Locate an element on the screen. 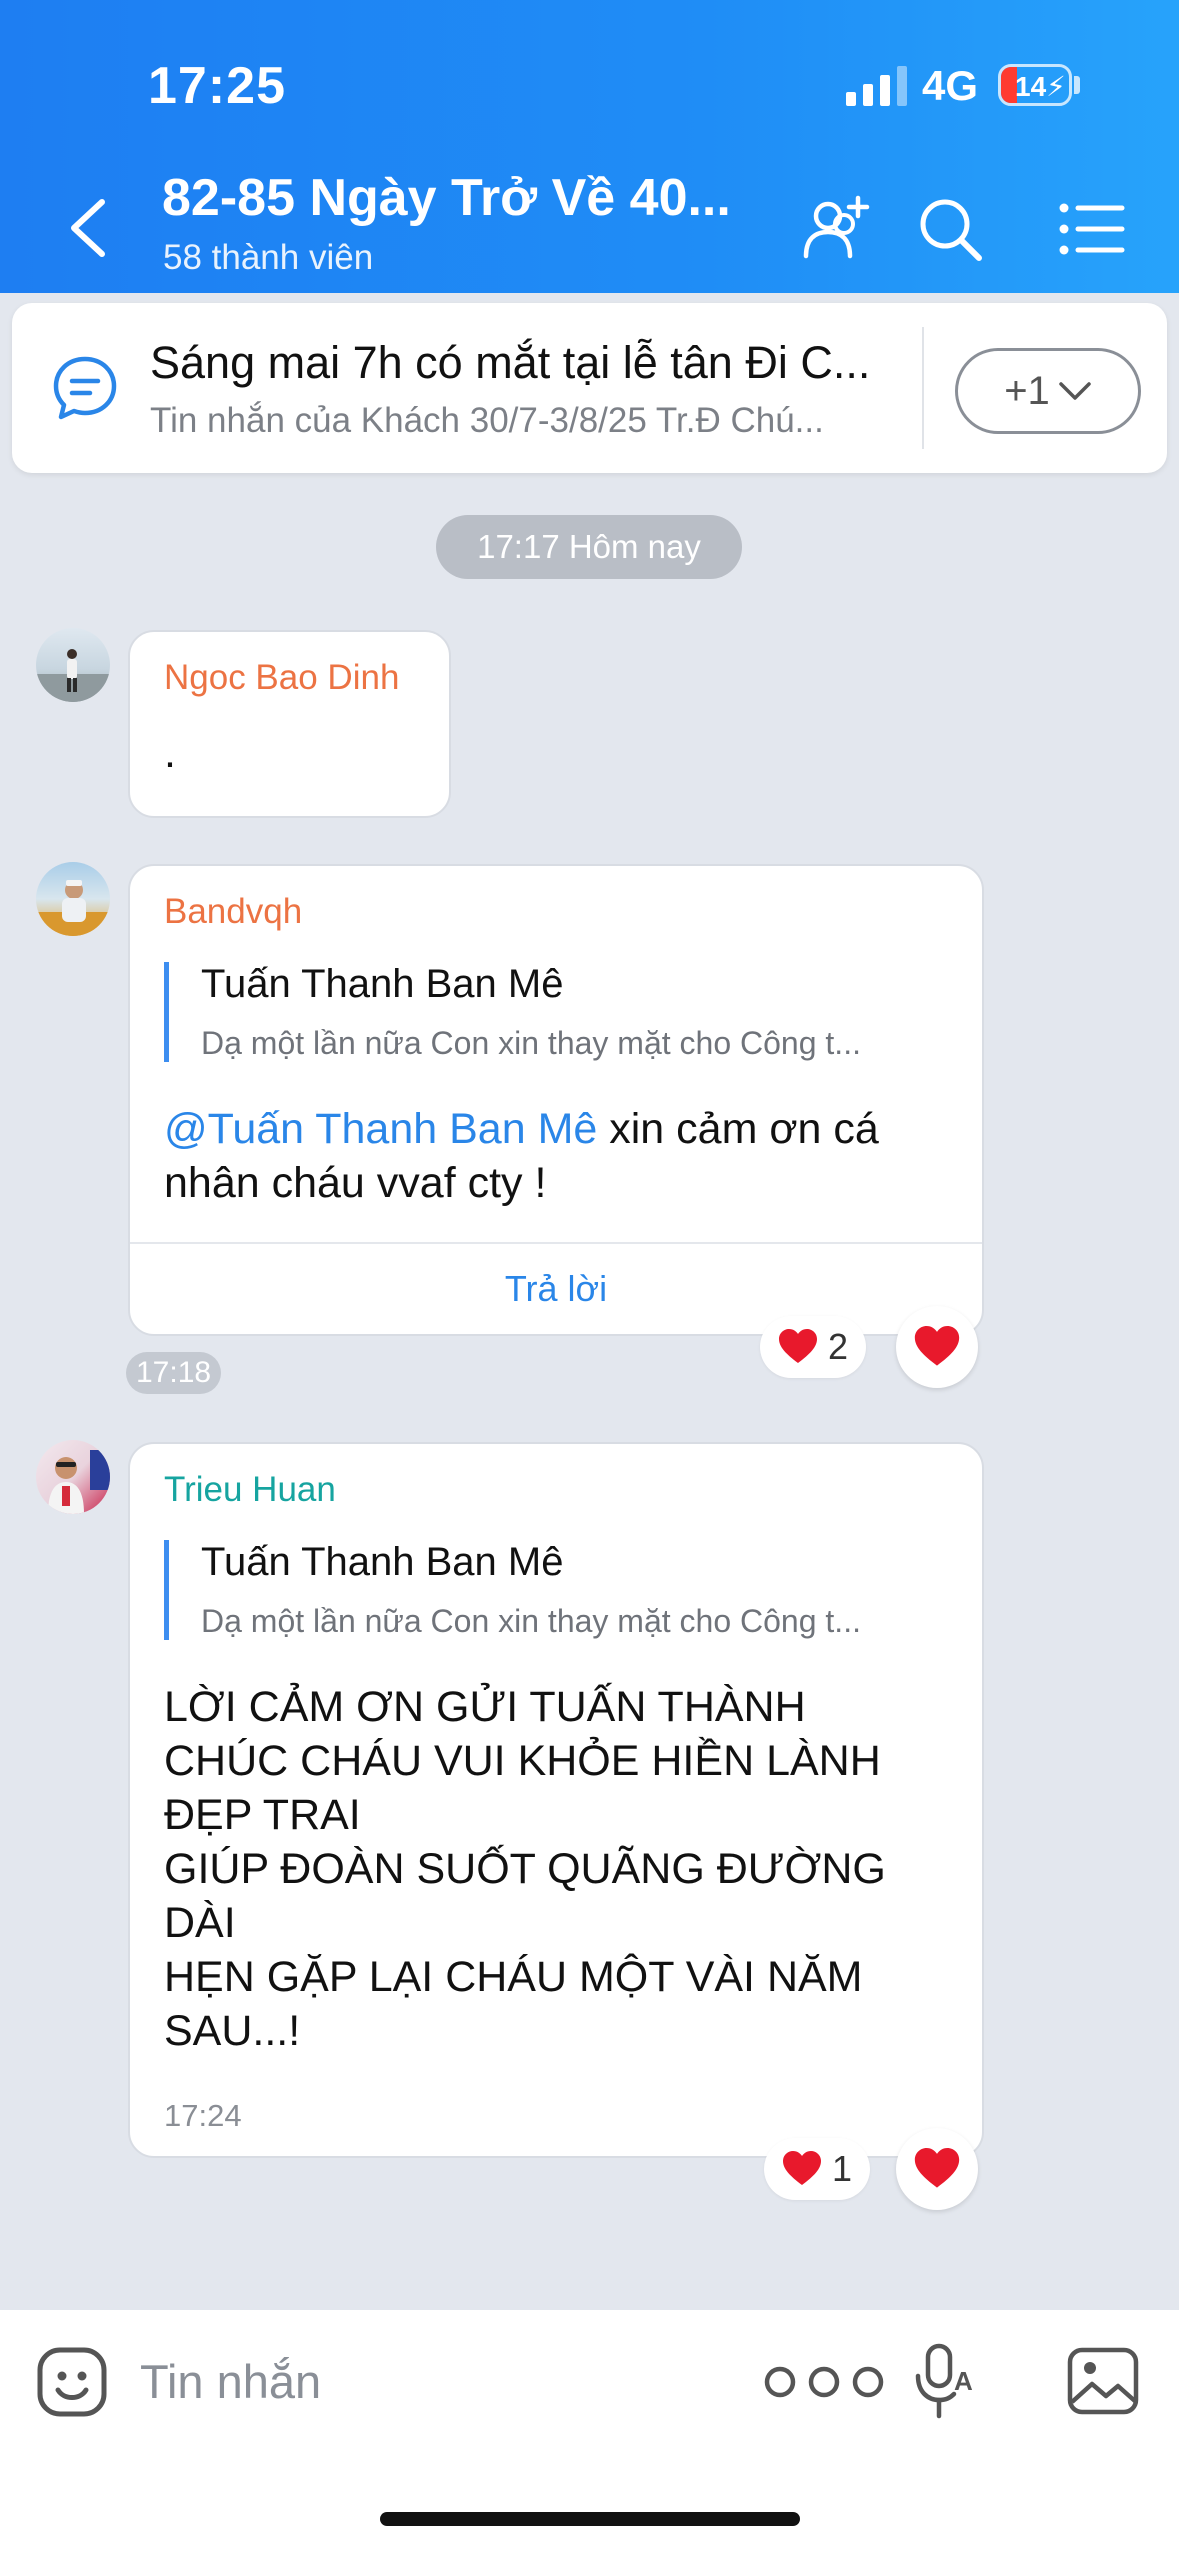 The width and height of the screenshot is (1179, 2556). reaction-summary: 2 is located at coordinates (813, 1347).